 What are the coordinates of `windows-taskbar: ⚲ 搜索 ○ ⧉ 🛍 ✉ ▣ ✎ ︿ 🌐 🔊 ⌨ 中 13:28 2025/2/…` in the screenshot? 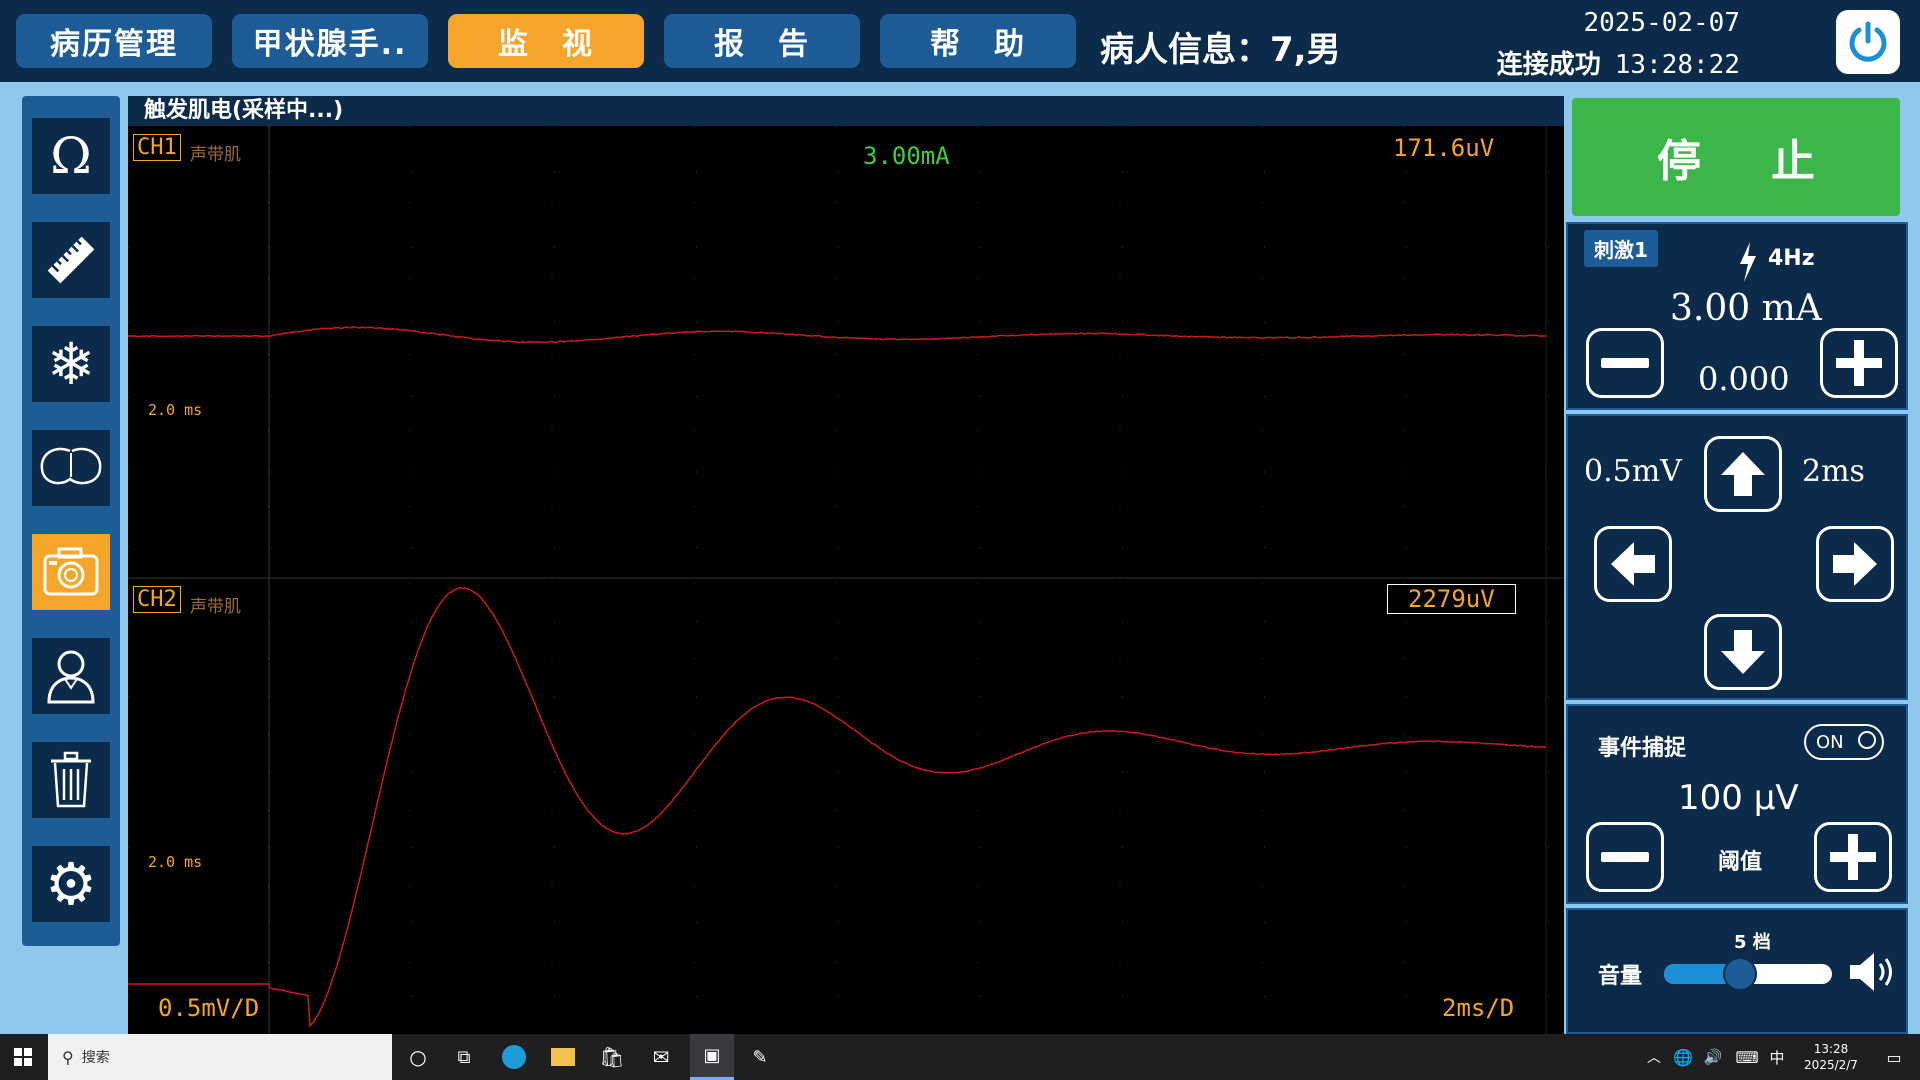 It's located at (960, 1057).